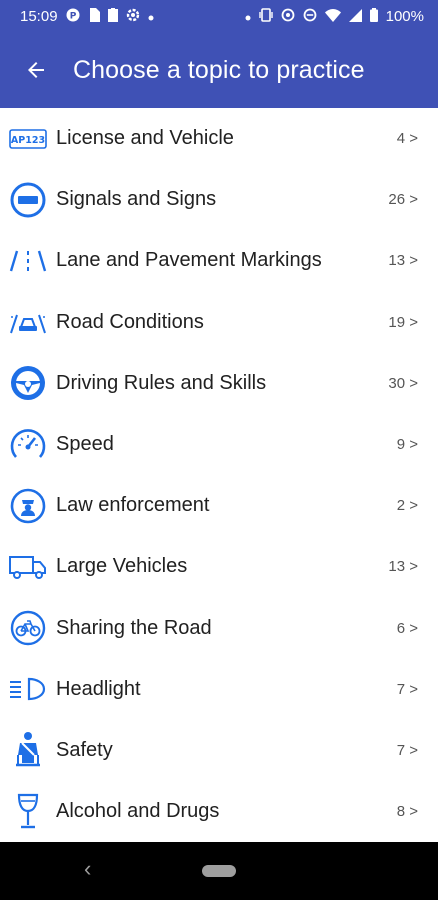 The width and height of the screenshot is (438, 900). What do you see at coordinates (39, 16) in the screenshot?
I see `status-time: 15:09` at bounding box center [39, 16].